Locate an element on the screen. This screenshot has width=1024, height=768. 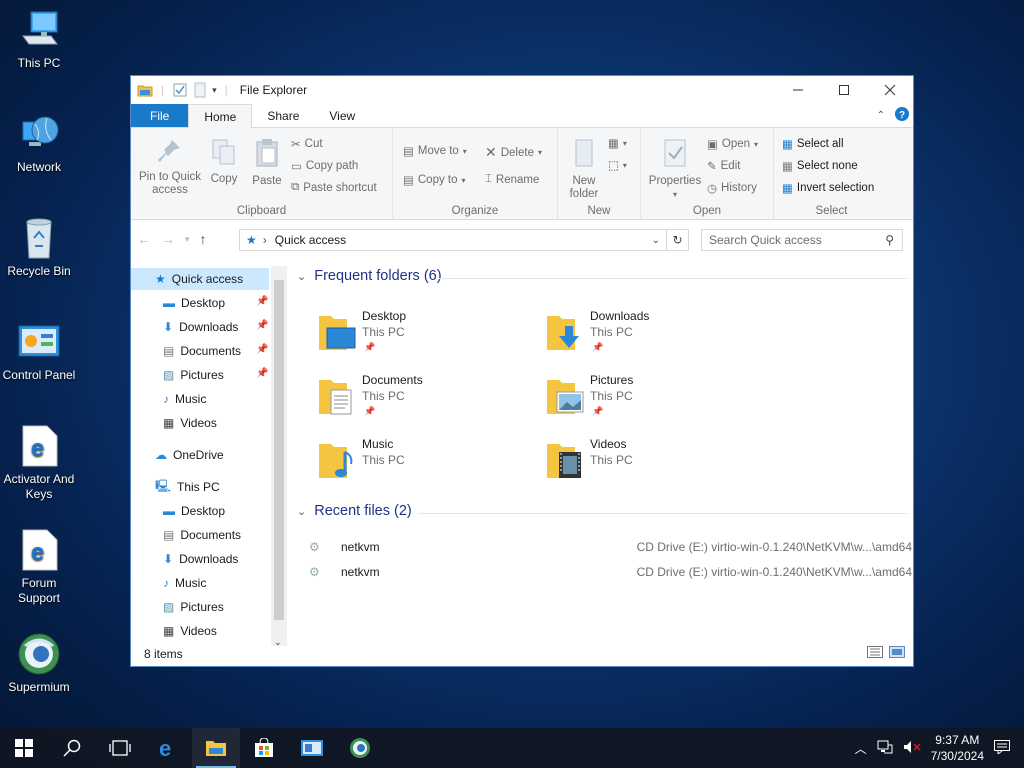
select-none-button: ▦ Select none is located at coordinates (820, 166).